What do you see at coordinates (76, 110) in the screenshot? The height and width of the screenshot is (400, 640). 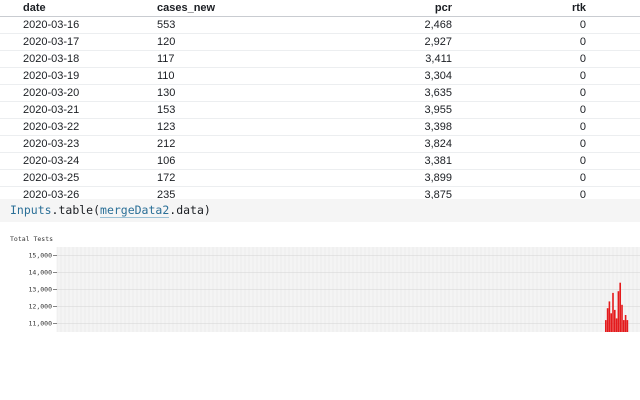 I see `cell-date: 2020-03-21` at bounding box center [76, 110].